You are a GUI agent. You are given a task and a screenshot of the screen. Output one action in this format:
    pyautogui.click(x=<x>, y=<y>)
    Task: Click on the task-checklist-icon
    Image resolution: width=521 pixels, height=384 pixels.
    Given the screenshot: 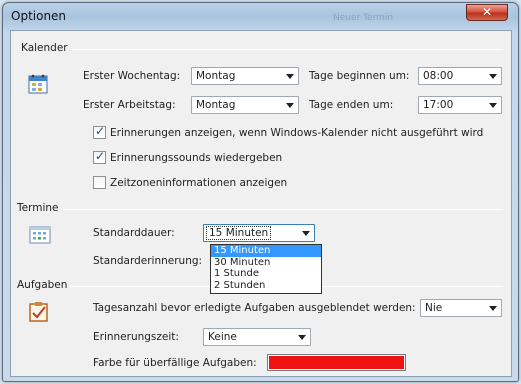 What is the action you would take?
    pyautogui.click(x=38, y=312)
    